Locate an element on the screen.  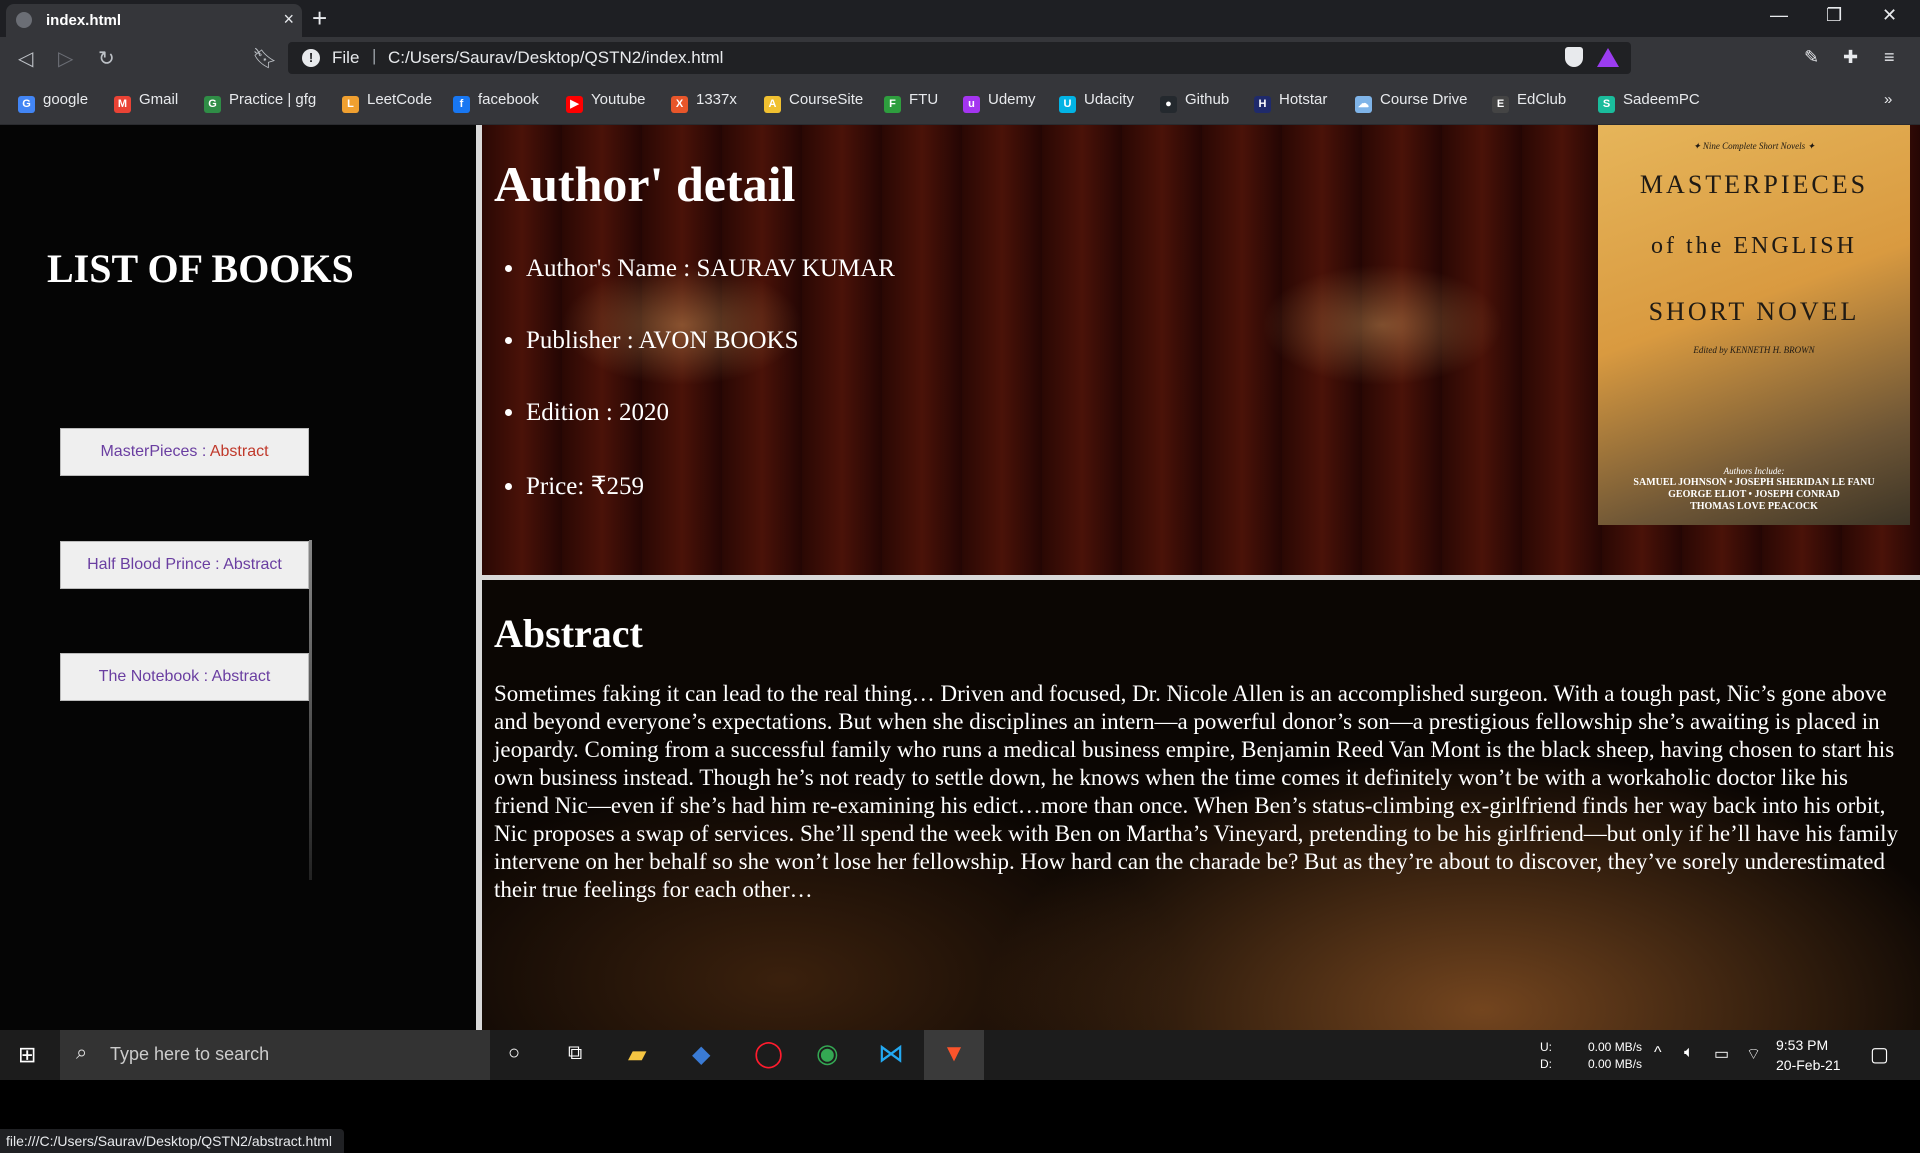
extension-pen-icon: ✎ is located at coordinates (1811, 57).